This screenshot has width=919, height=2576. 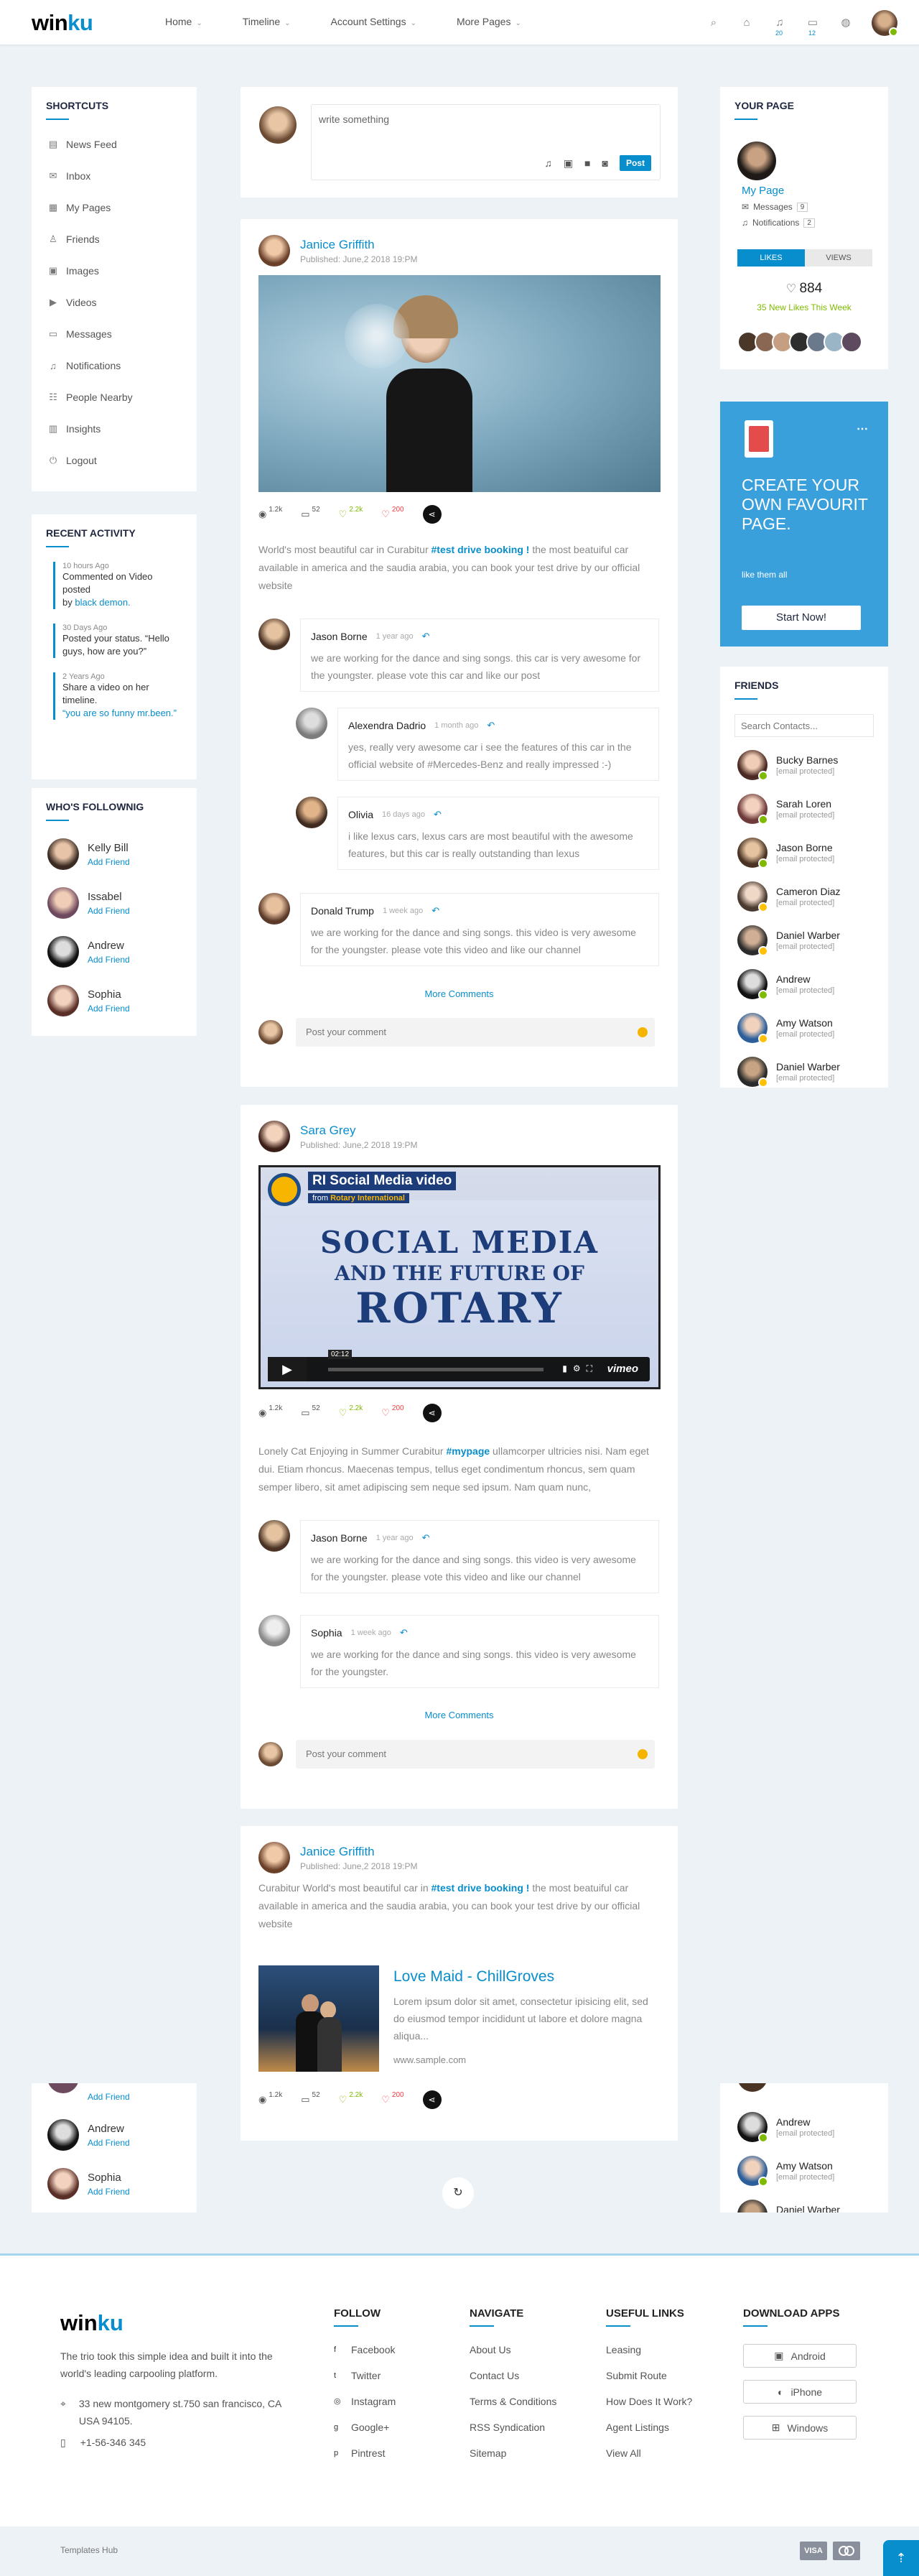 I want to click on nav-link-sitemap: Sitemap, so click(x=513, y=2453).